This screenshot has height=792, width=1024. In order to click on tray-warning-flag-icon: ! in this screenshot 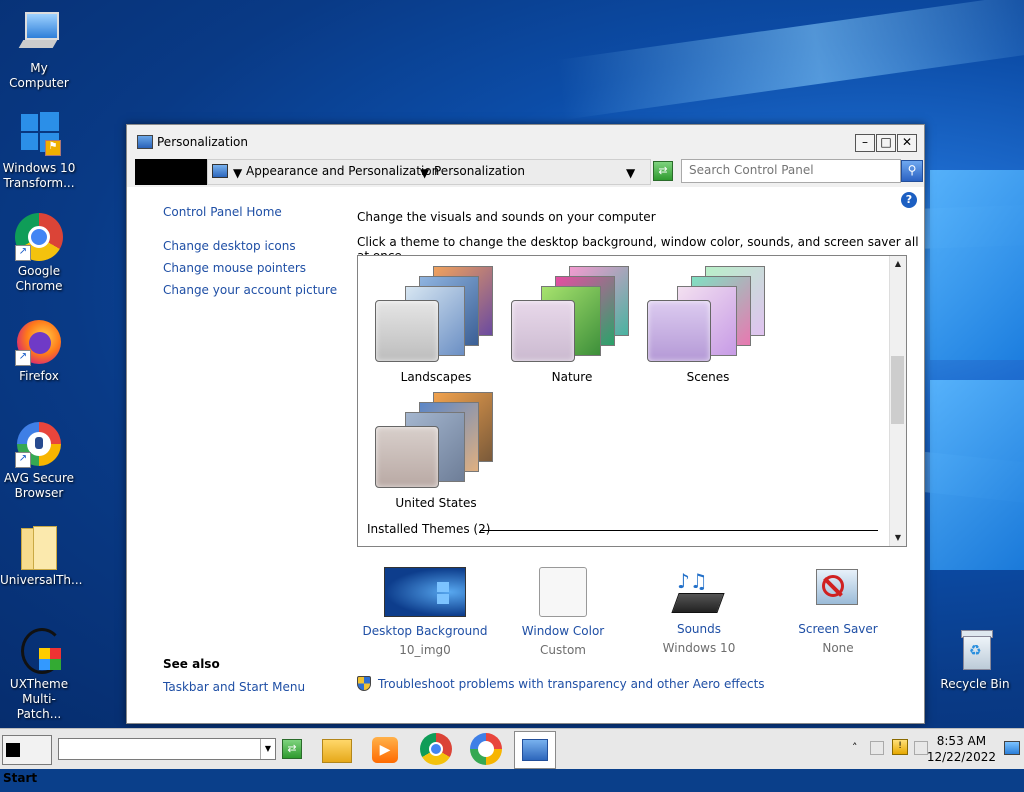, I will do `click(900, 747)`.